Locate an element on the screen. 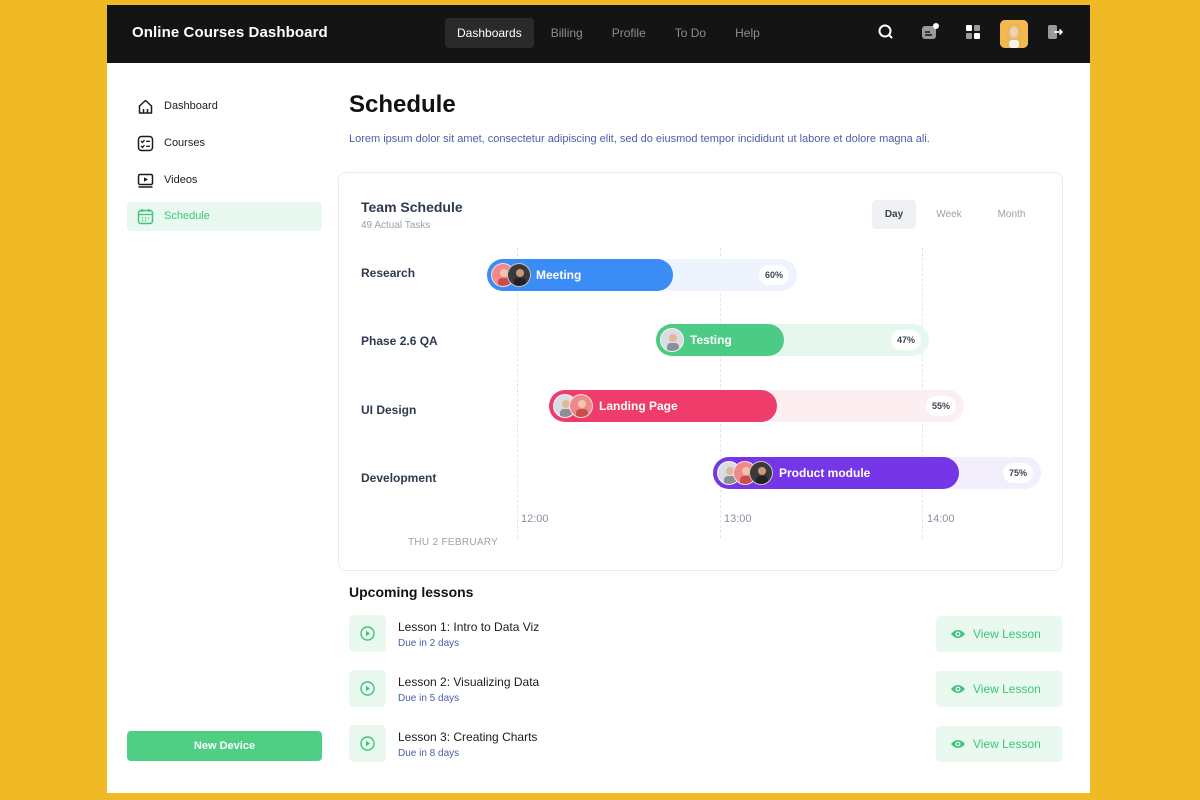 The height and width of the screenshot is (800, 1200). home-icon is located at coordinates (145, 106).